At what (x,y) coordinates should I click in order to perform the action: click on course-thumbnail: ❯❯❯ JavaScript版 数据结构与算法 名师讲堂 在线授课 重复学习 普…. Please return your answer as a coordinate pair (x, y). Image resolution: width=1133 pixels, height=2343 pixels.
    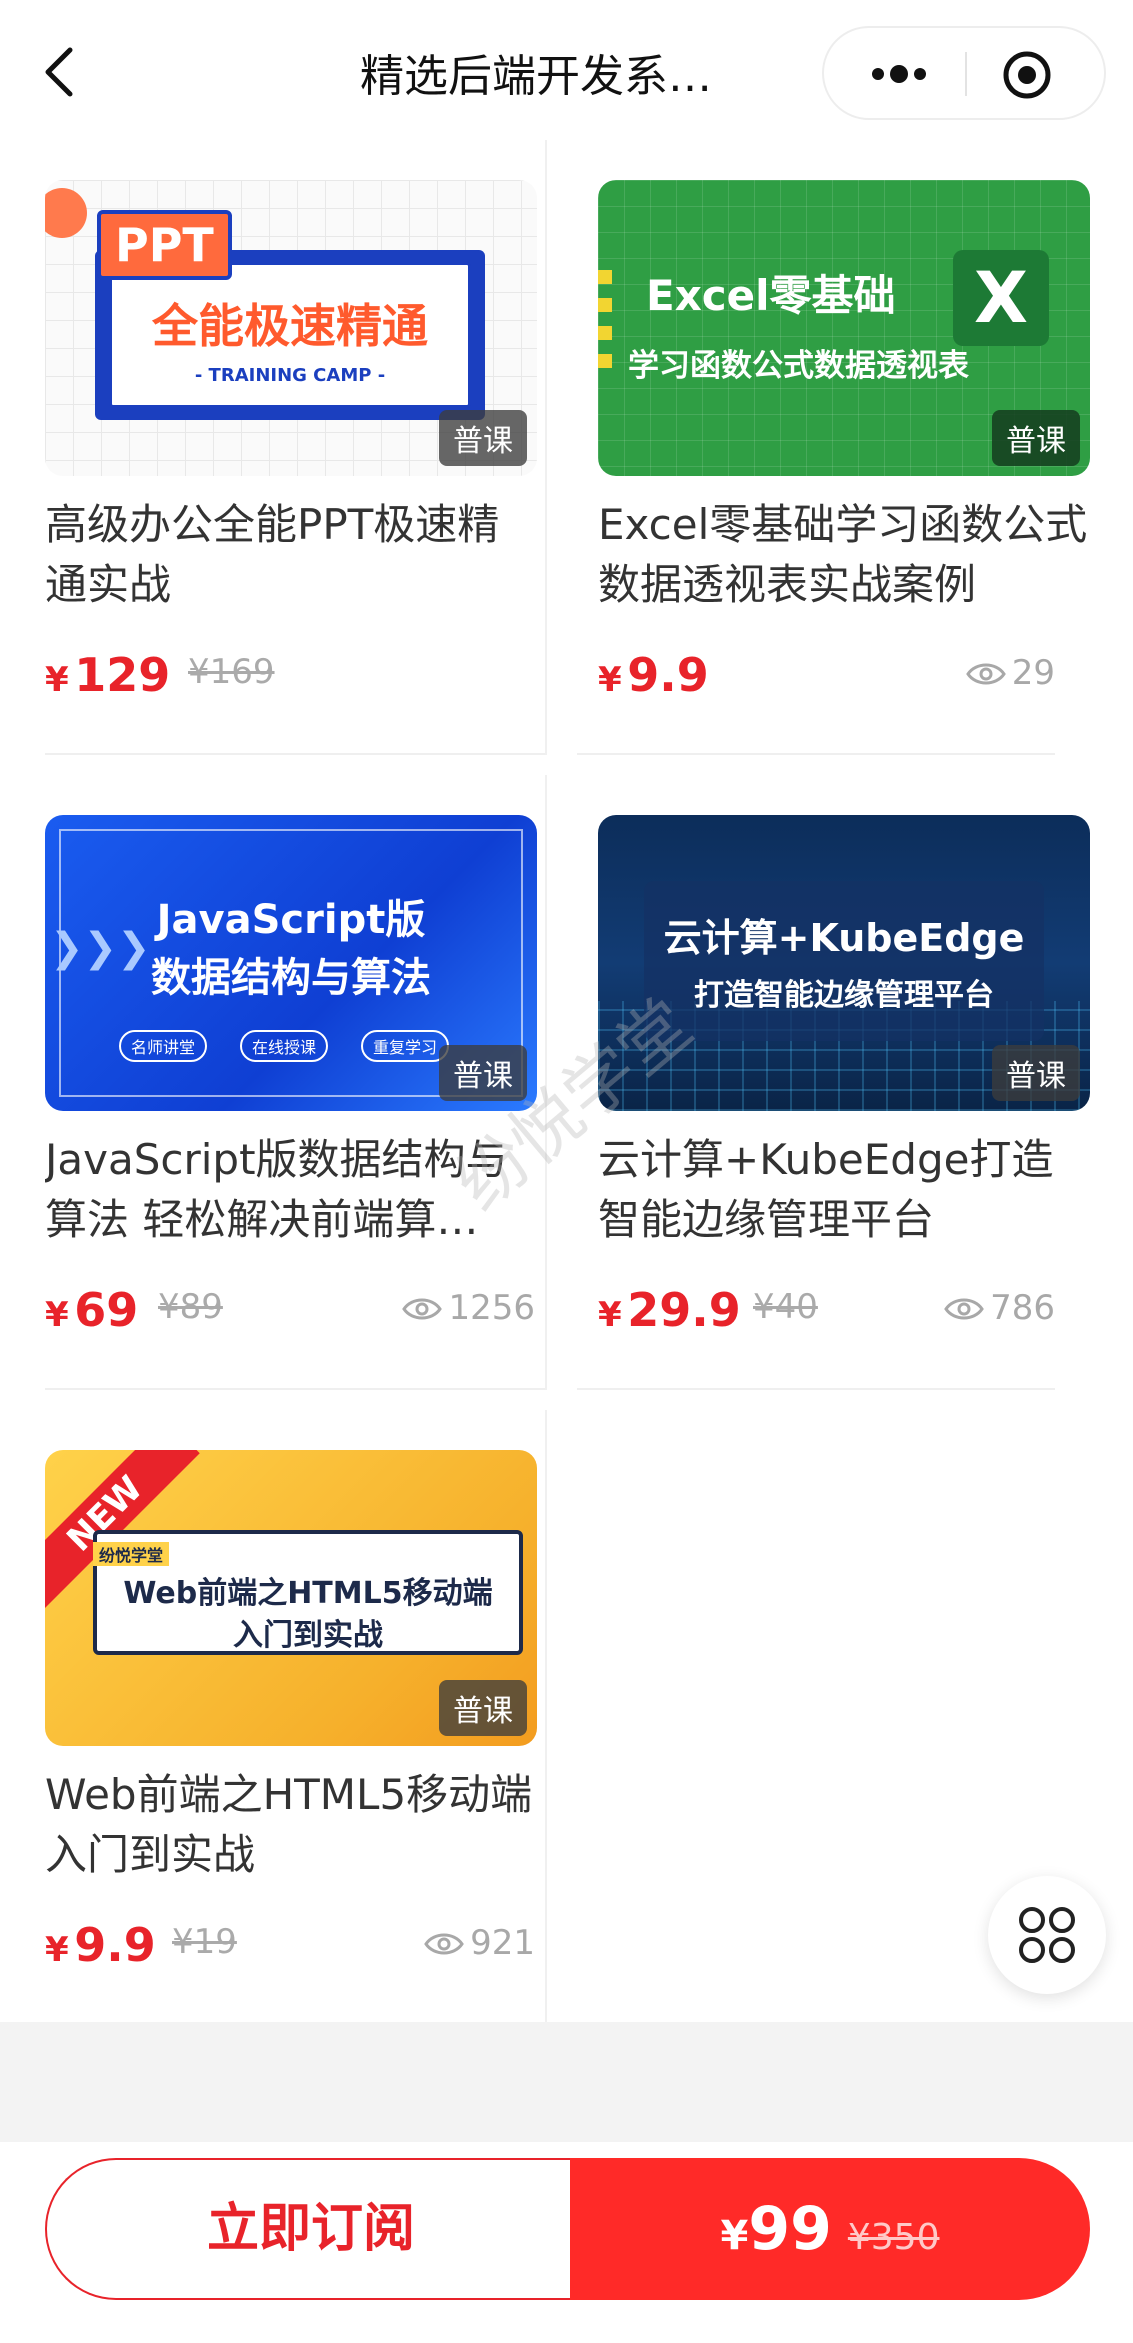
    Looking at the image, I should click on (291, 963).